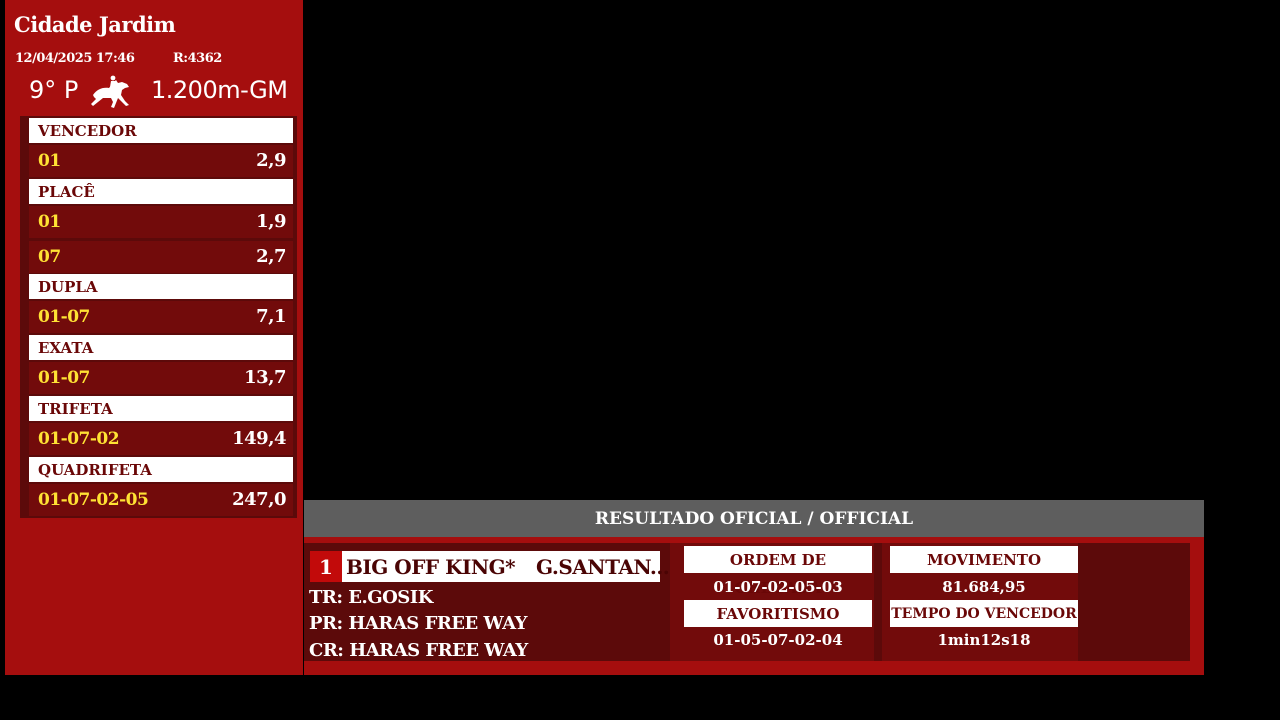 The width and height of the screenshot is (1280, 720). Describe the element at coordinates (79, 439) in the screenshot. I see `bet-combo: 01-07-02` at that location.